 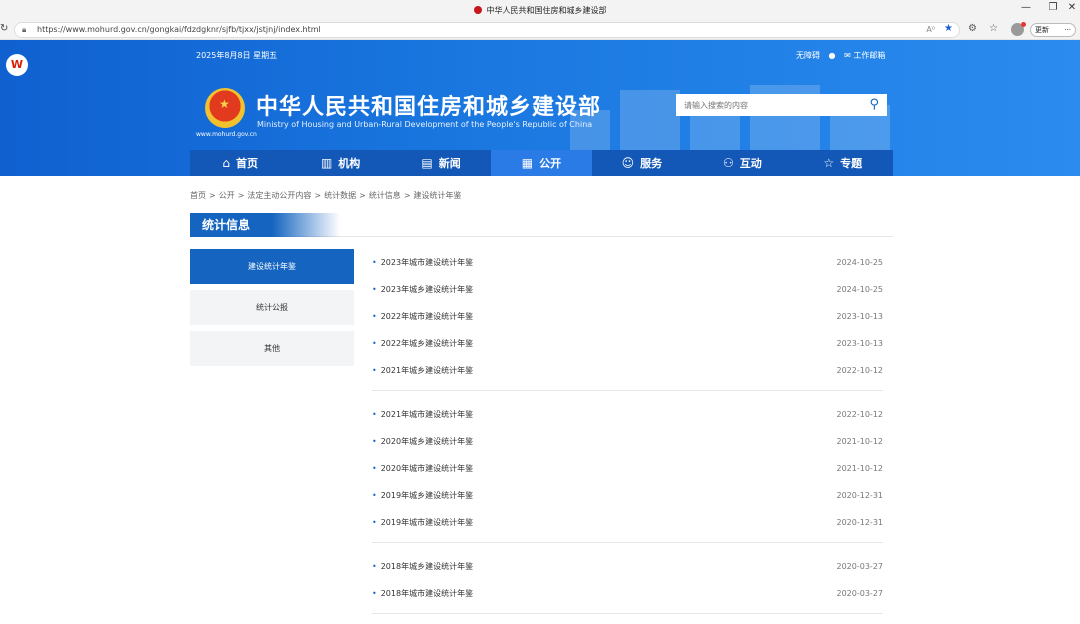 I want to click on wps-logo-icon: W, so click(x=17, y=65).